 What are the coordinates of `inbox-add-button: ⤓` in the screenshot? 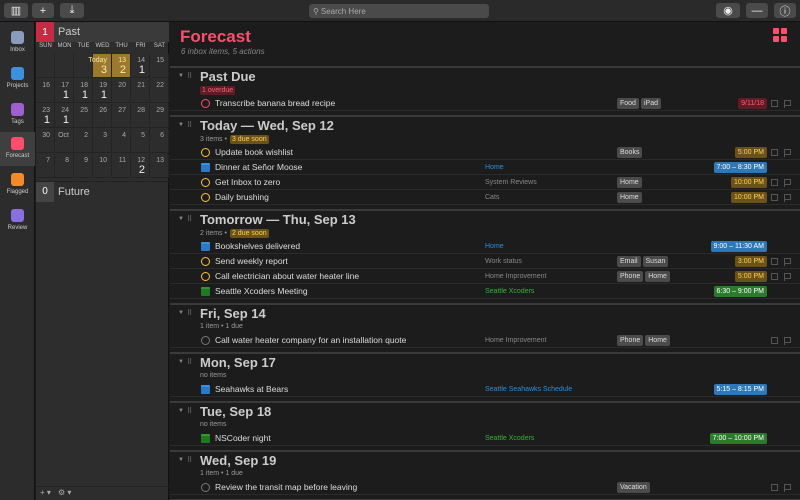 It's located at (72, 10).